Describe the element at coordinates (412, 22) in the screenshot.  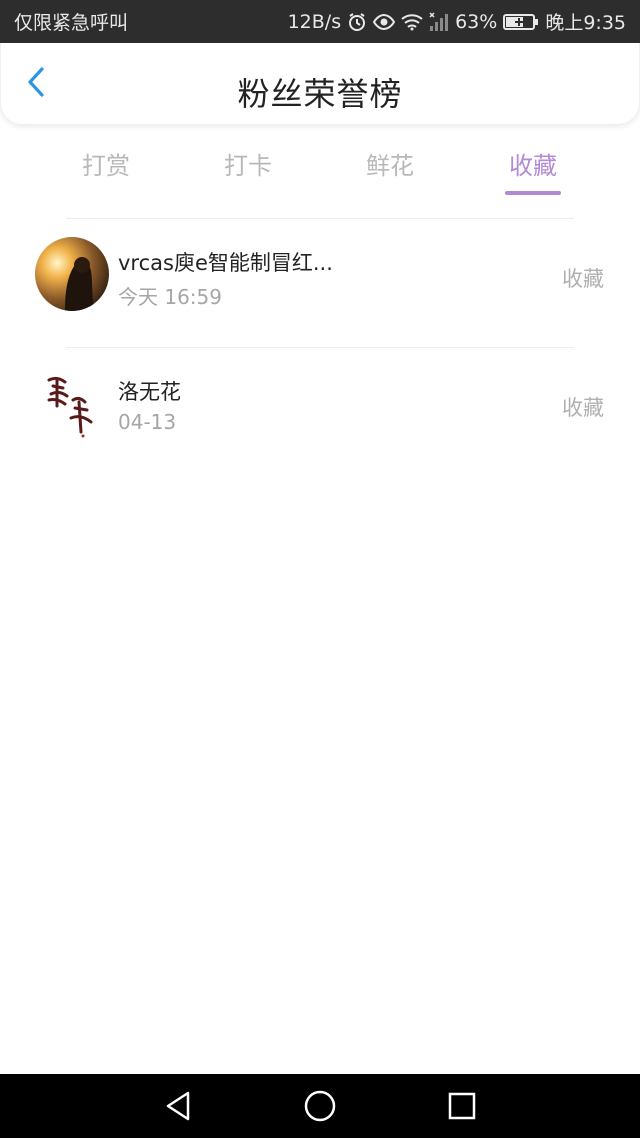
I see `wifi-icon` at that location.